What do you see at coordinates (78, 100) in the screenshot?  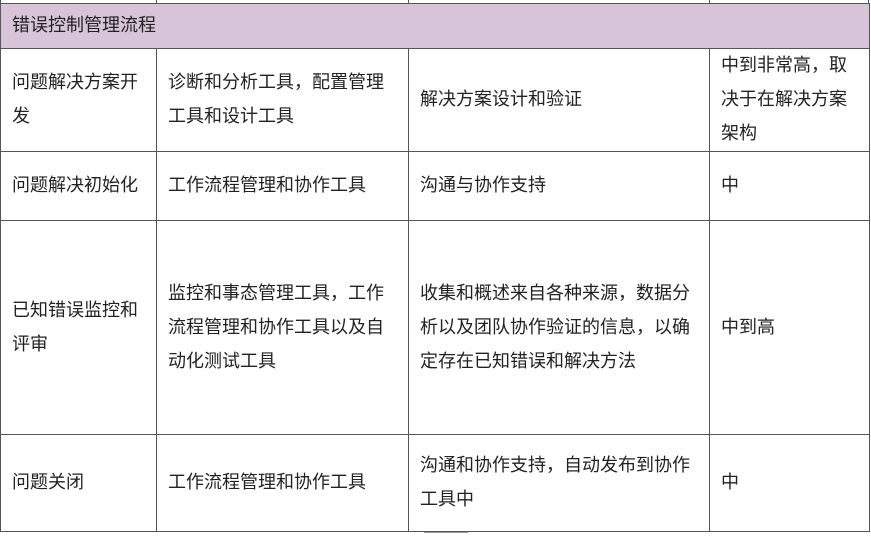 I see `cell-phase: 问题解决方案开发` at bounding box center [78, 100].